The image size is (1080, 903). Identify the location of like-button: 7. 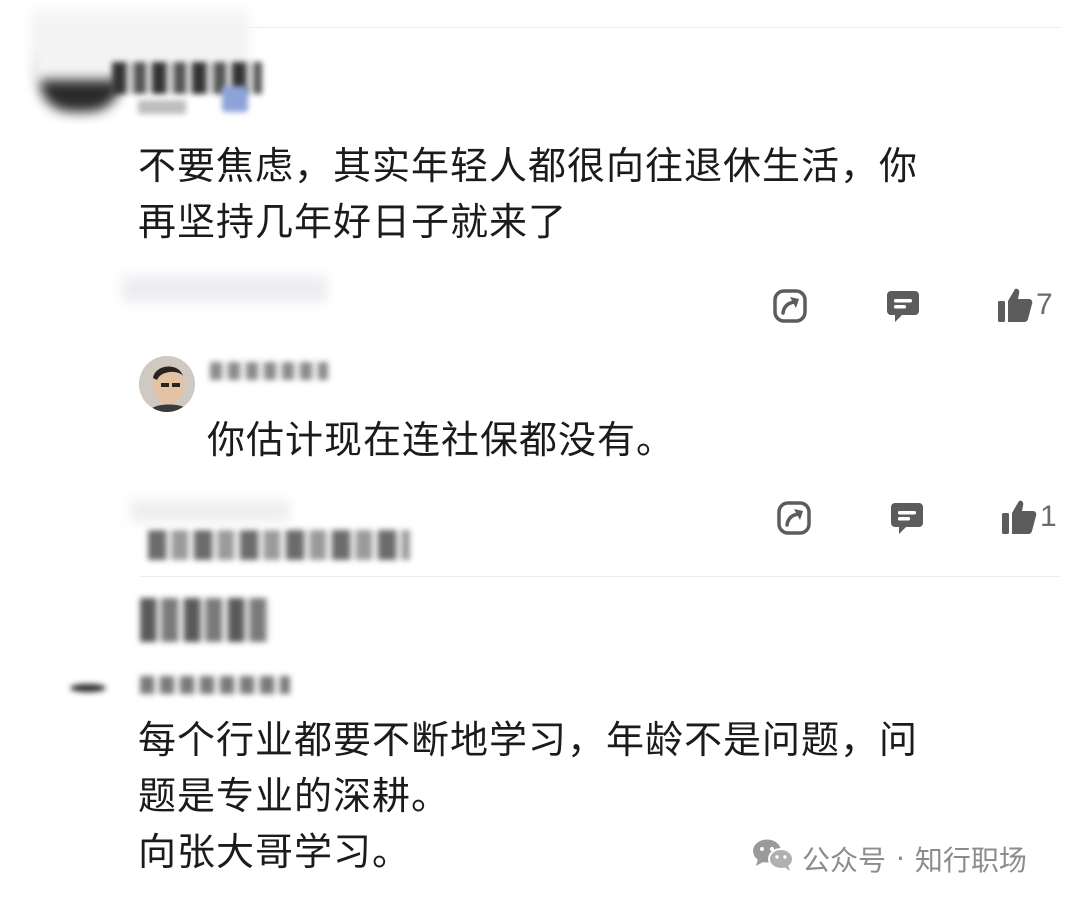
(1024, 305).